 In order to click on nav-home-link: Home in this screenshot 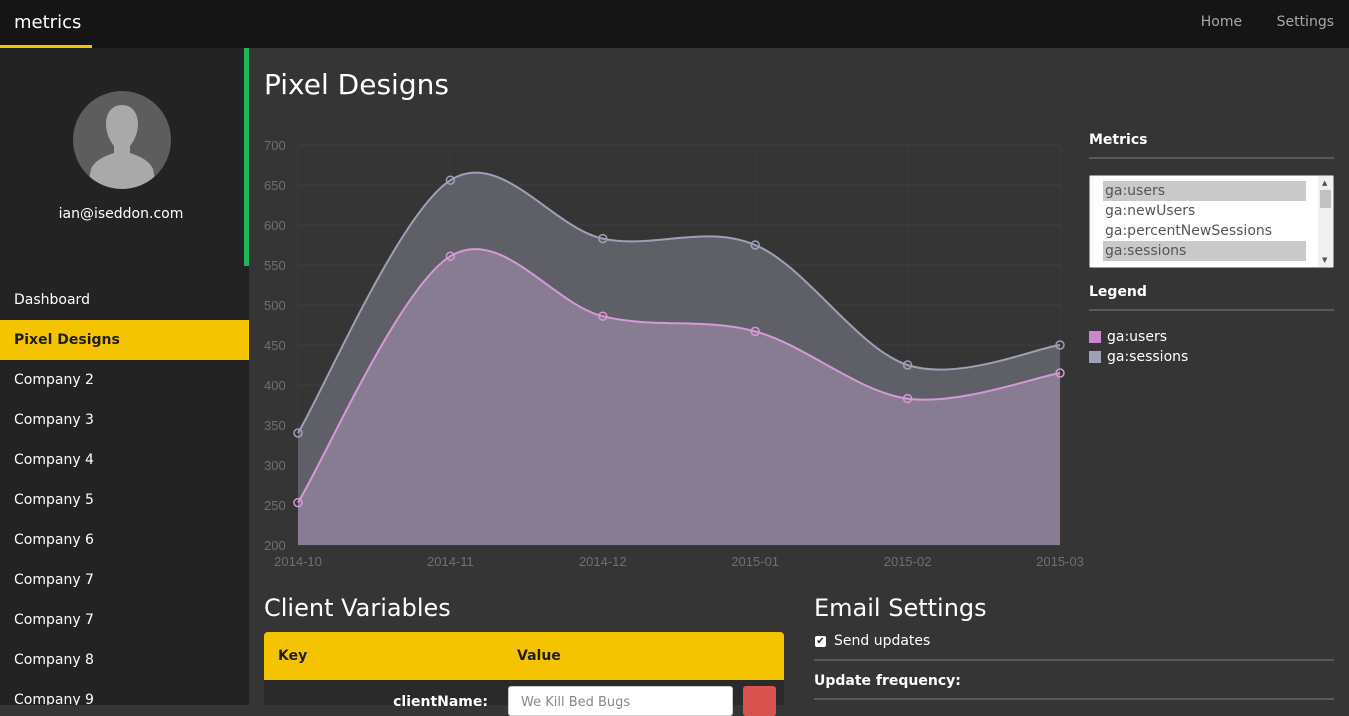, I will do `click(1221, 22)`.